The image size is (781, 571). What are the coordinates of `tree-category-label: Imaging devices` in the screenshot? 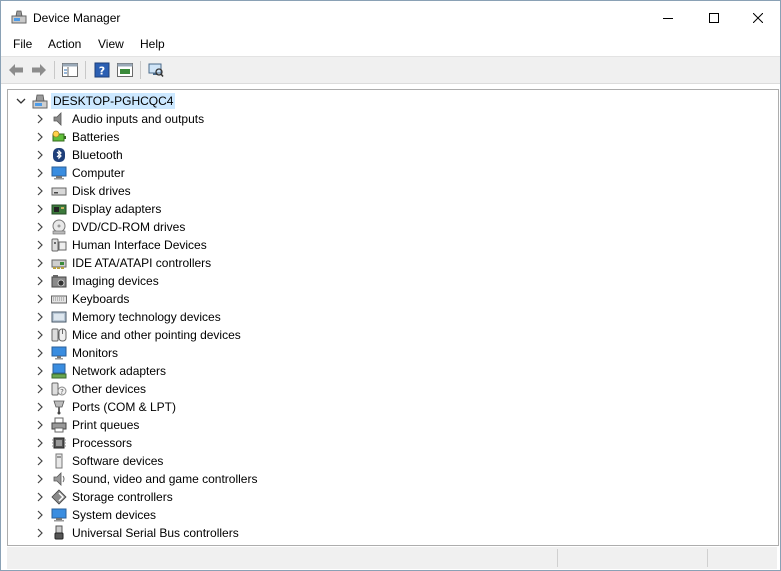 It's located at (115, 281).